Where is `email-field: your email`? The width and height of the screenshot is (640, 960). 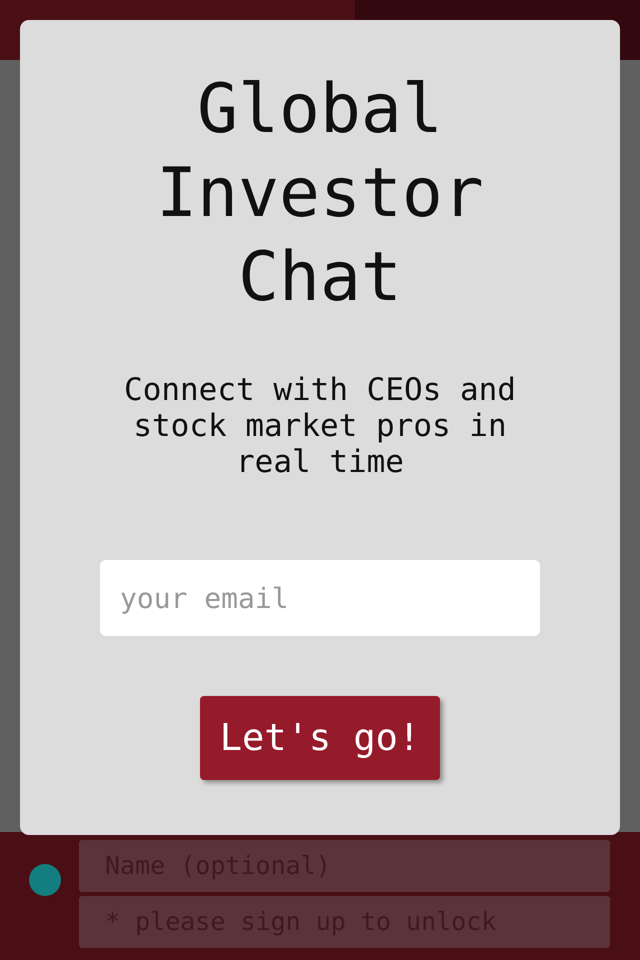
email-field: your email is located at coordinates (320, 598).